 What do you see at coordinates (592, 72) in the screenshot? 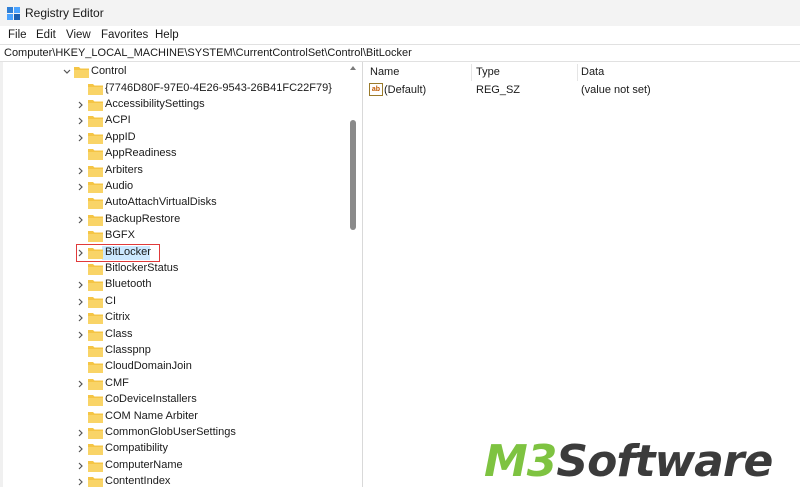
I see `column-header-data: Data` at bounding box center [592, 72].